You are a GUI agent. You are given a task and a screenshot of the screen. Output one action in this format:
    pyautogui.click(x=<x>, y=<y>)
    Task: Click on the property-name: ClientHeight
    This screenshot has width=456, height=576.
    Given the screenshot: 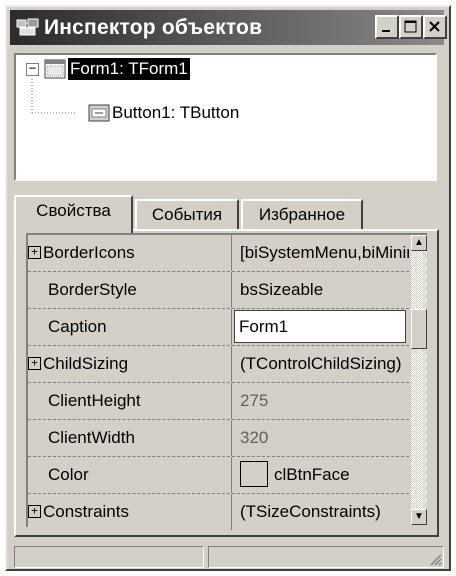 What is the action you would take?
    pyautogui.click(x=130, y=401)
    